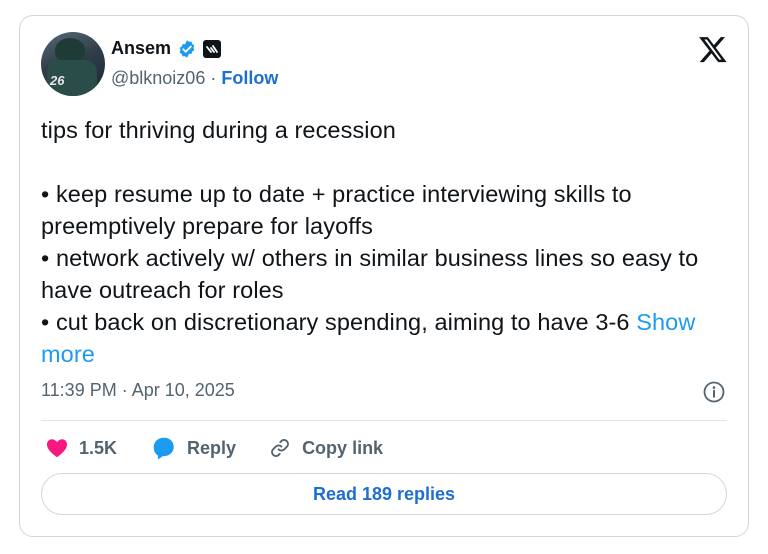 This screenshot has width=768, height=554. I want to click on tweet-timestamp: 11:39 PM · Apr 10, 2025, so click(138, 390).